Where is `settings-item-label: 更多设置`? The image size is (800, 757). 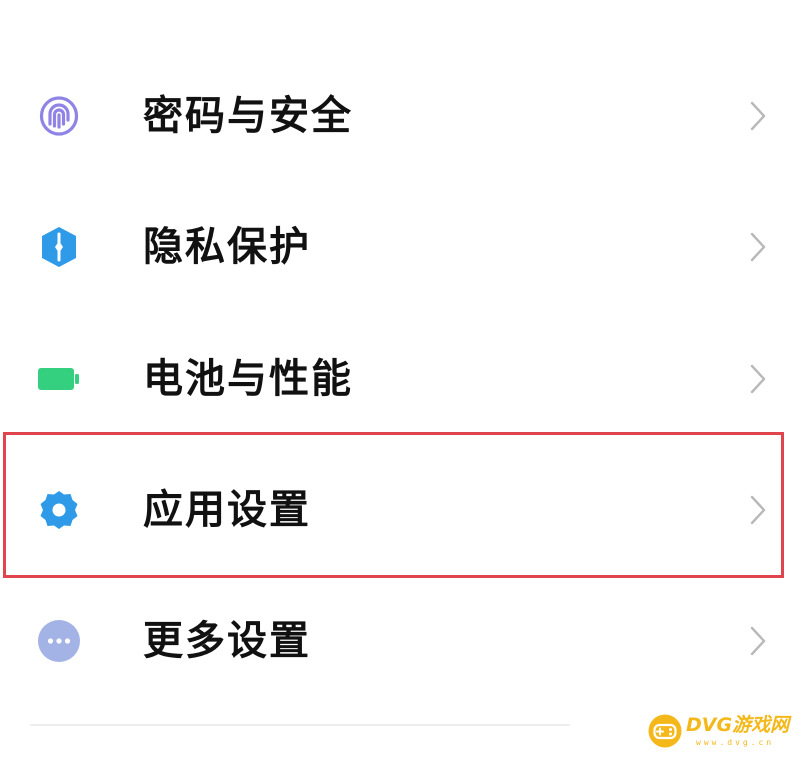
settings-item-label: 更多设置 is located at coordinates (227, 641).